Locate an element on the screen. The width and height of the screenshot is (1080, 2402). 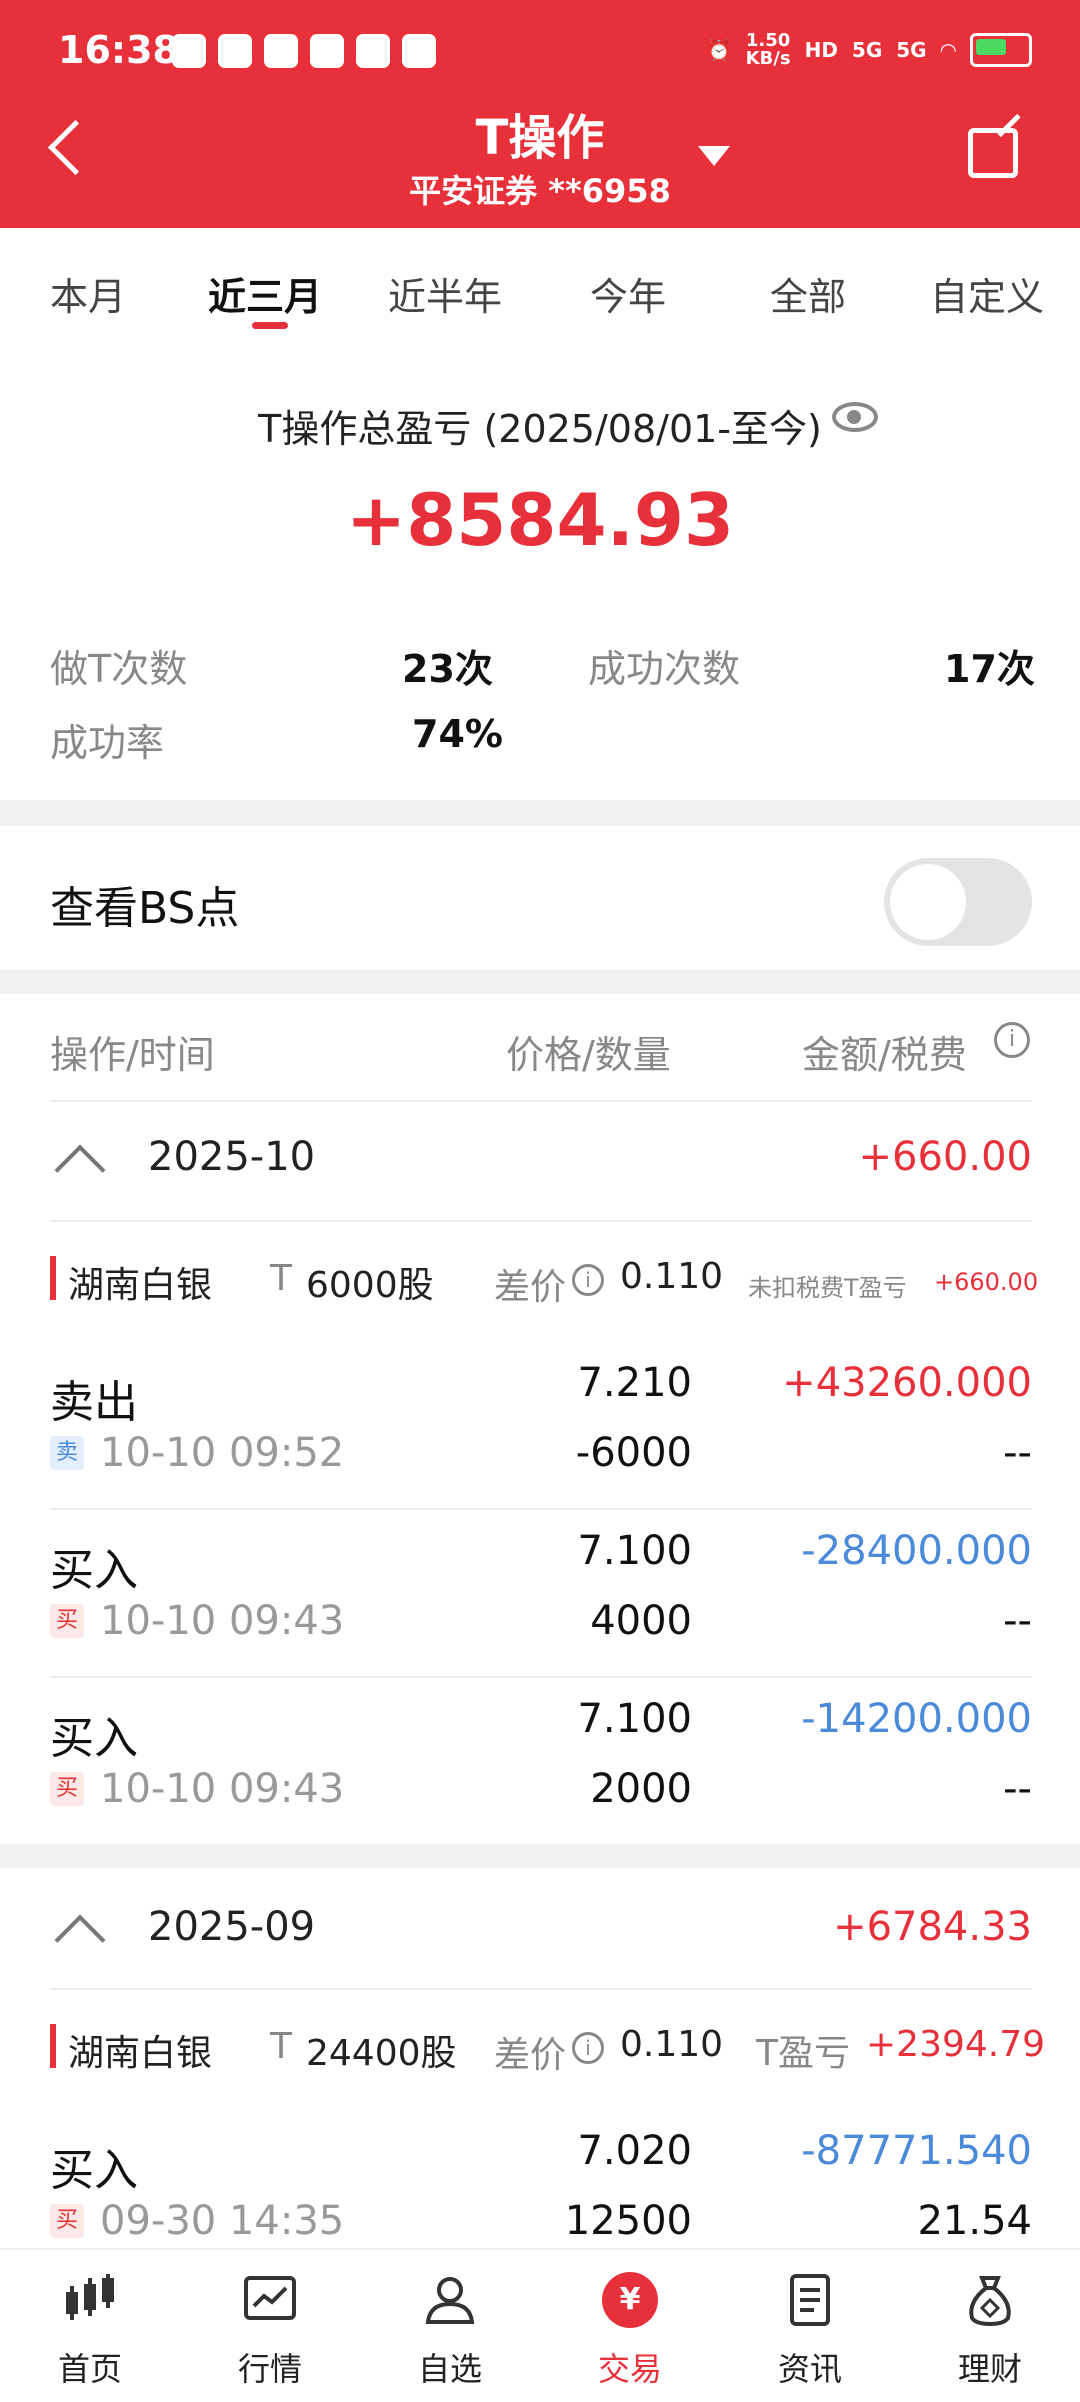
nav-news: 资讯 is located at coordinates (810, 2326).